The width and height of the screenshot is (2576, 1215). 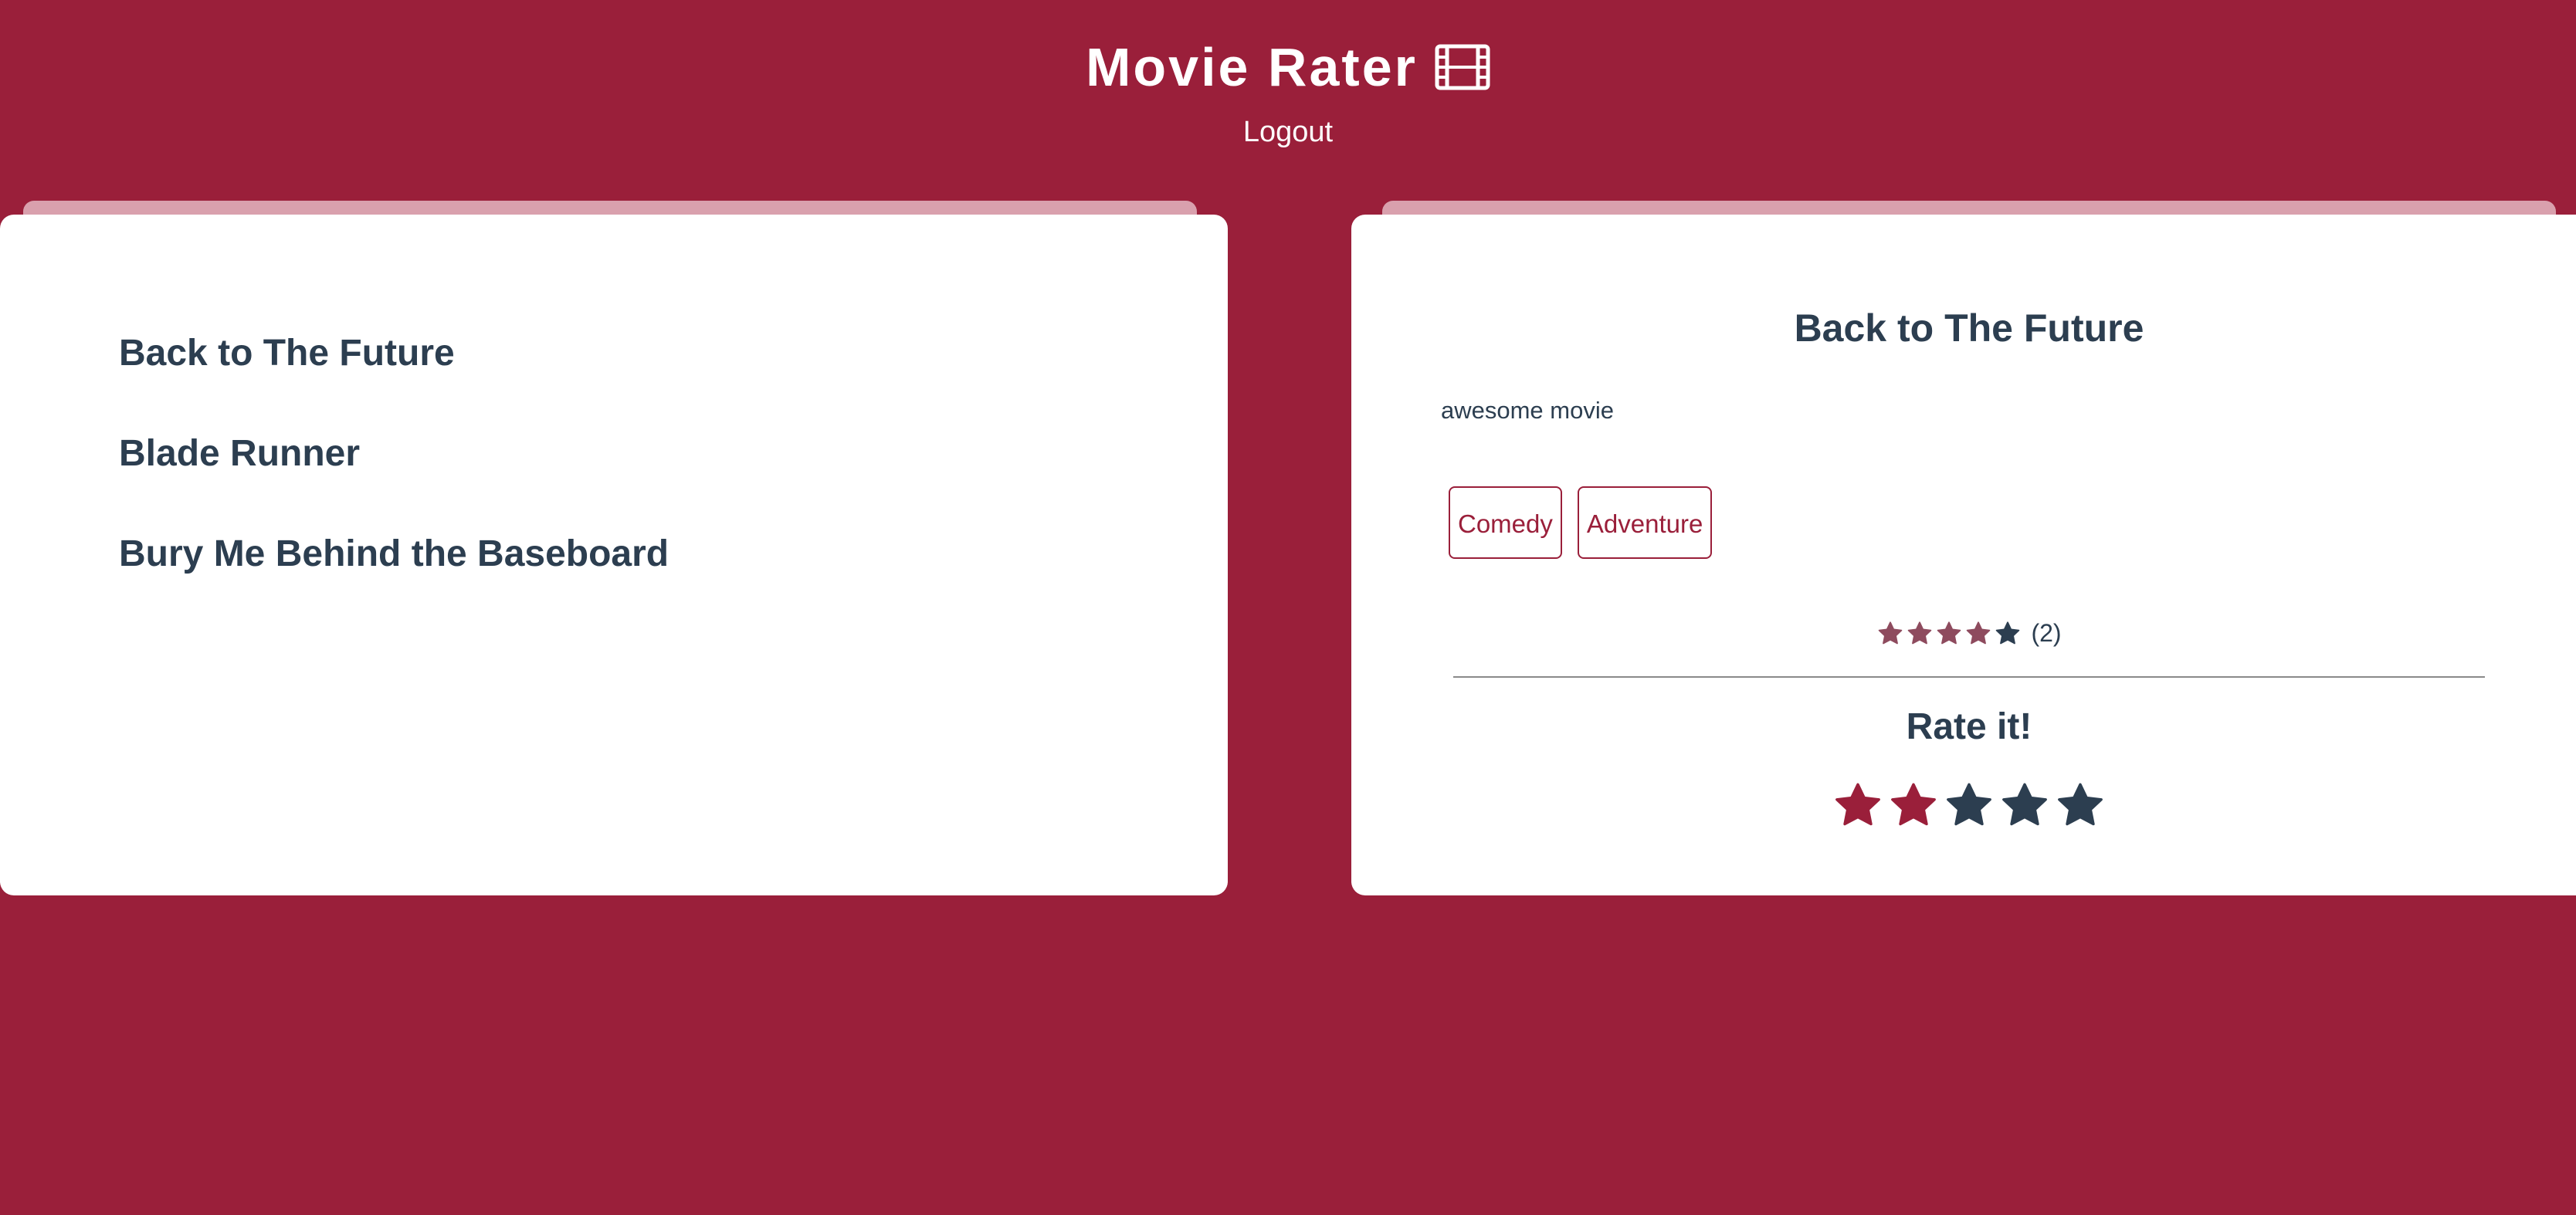 What do you see at coordinates (1969, 328) in the screenshot?
I see `movie-detail-title: Back to The Future` at bounding box center [1969, 328].